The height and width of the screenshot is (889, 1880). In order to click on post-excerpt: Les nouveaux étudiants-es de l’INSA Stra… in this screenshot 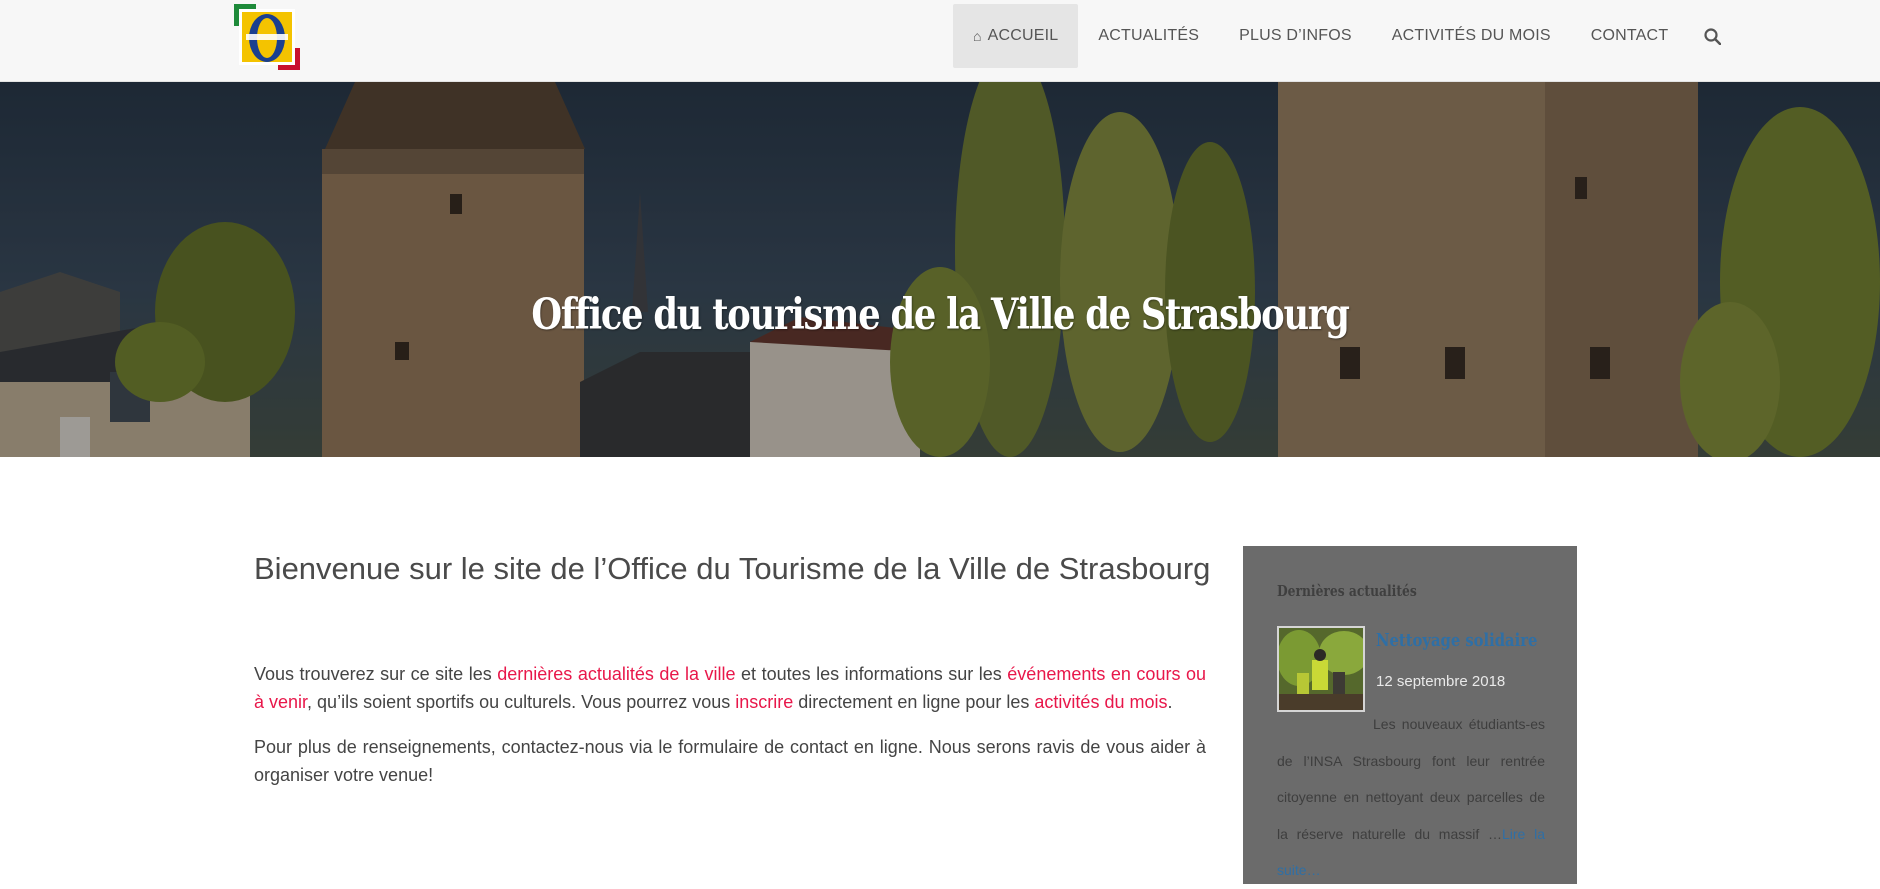, I will do `click(1411, 797)`.